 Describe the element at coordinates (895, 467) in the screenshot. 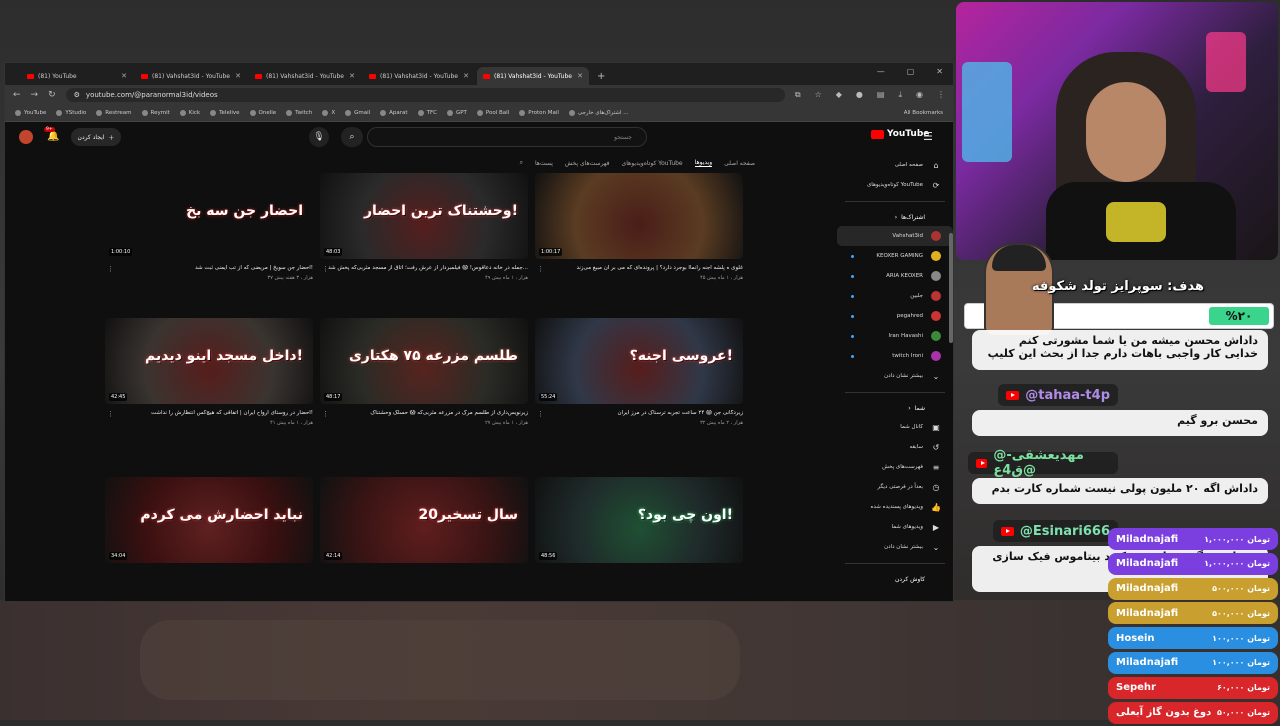

I see `sidebar-item: فهرست‌های پخش ≡` at that location.